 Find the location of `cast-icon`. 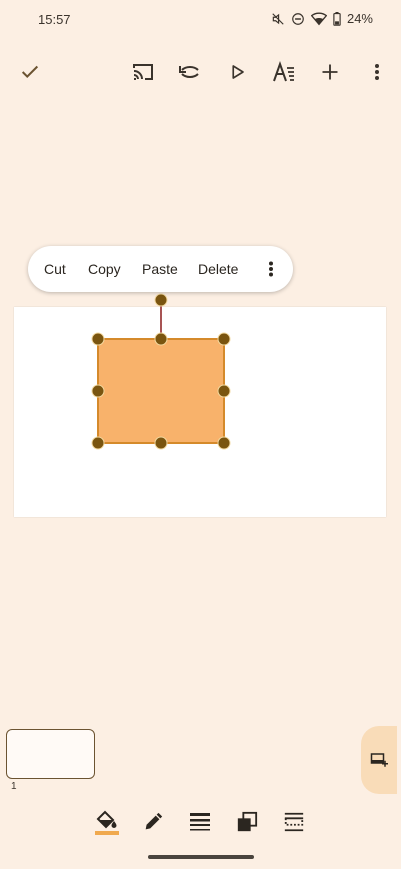

cast-icon is located at coordinates (143, 72).